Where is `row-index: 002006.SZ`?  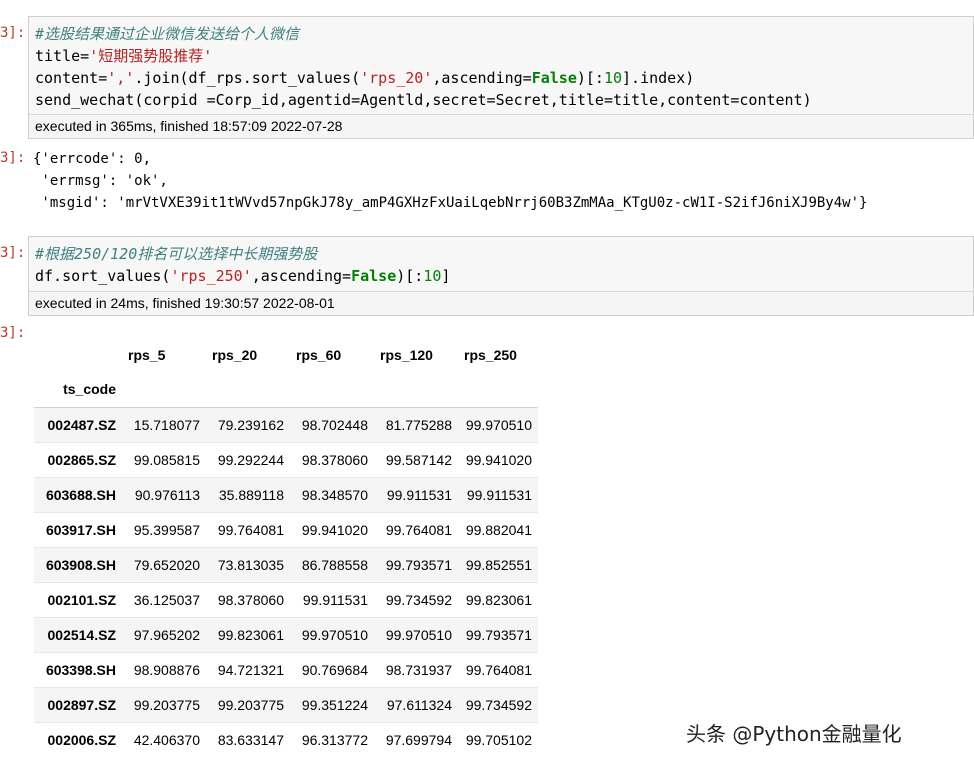 row-index: 002006.SZ is located at coordinates (82, 739).